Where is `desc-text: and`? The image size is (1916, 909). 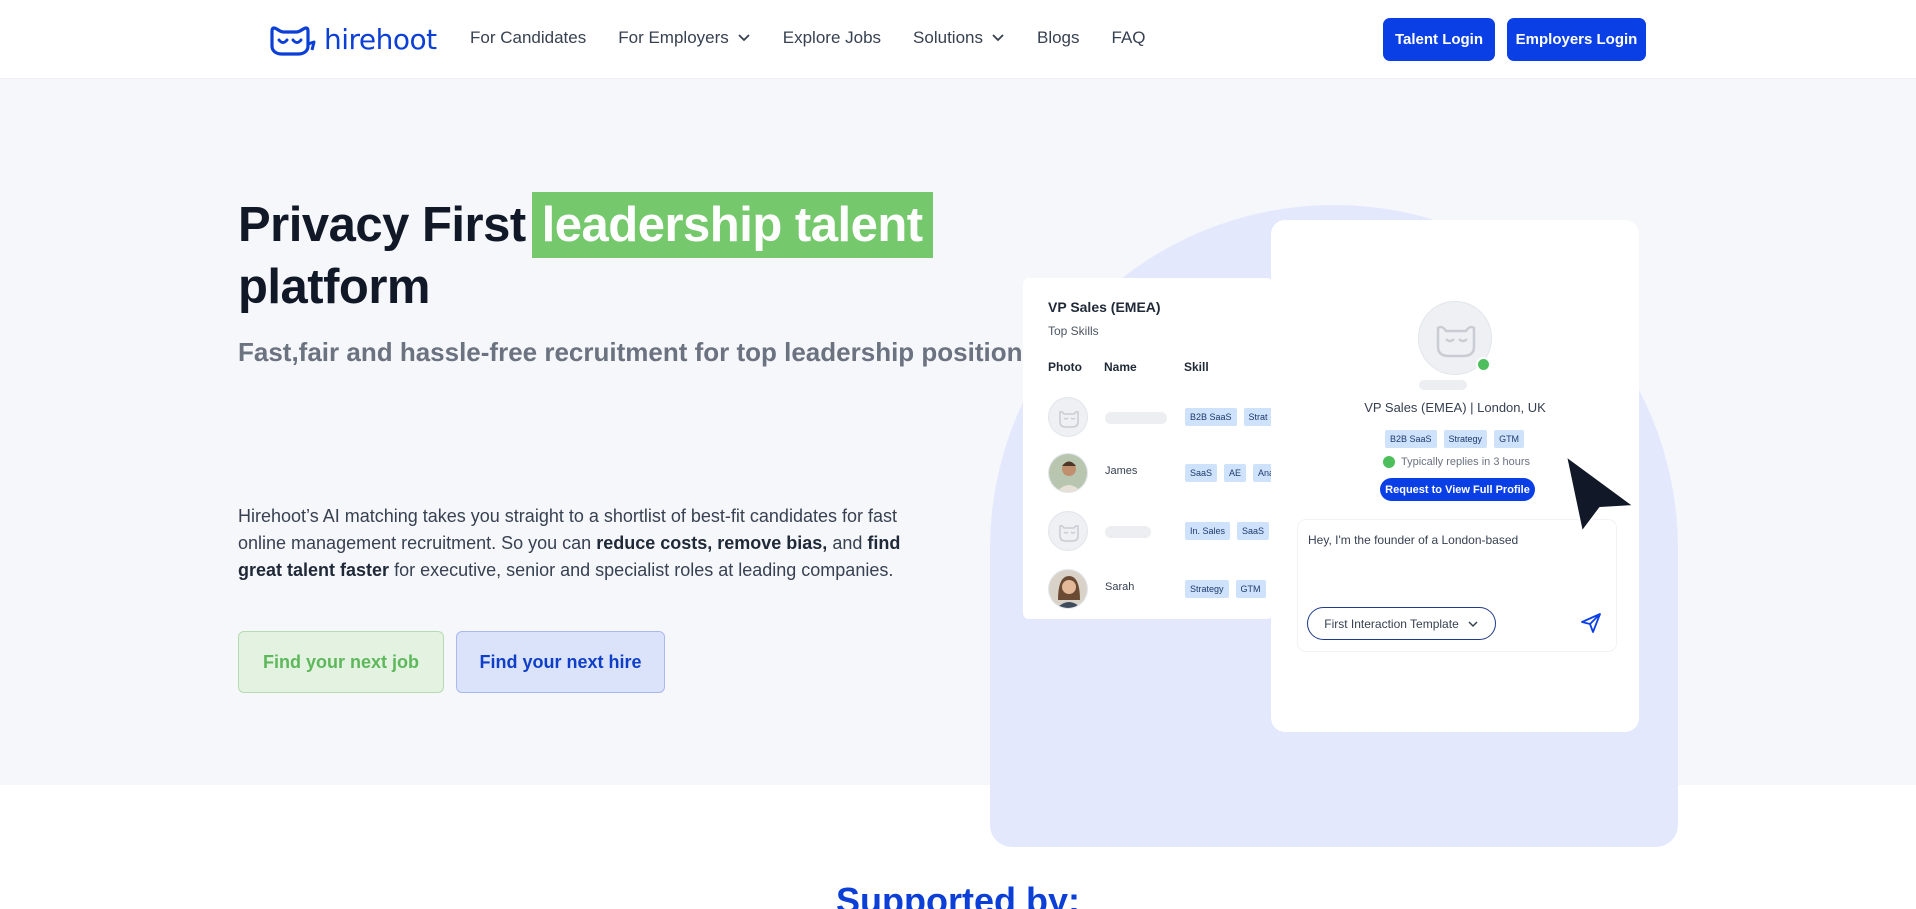 desc-text: and is located at coordinates (847, 543).